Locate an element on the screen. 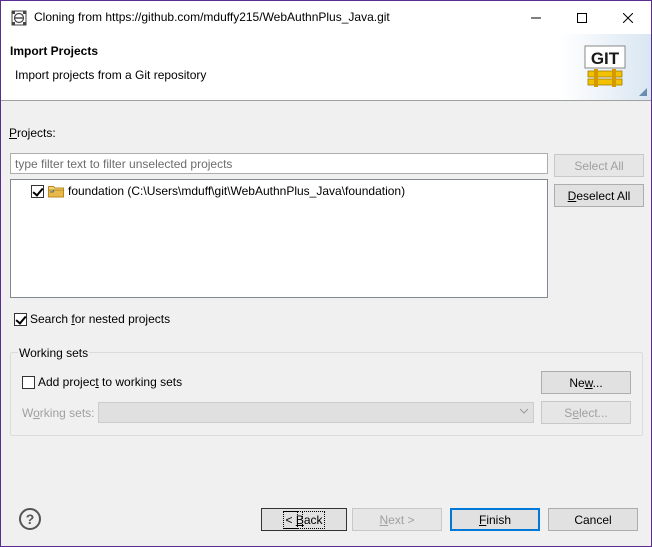 Image resolution: width=652 pixels, height=547 pixels. projects-label: Projects: is located at coordinates (32, 133).